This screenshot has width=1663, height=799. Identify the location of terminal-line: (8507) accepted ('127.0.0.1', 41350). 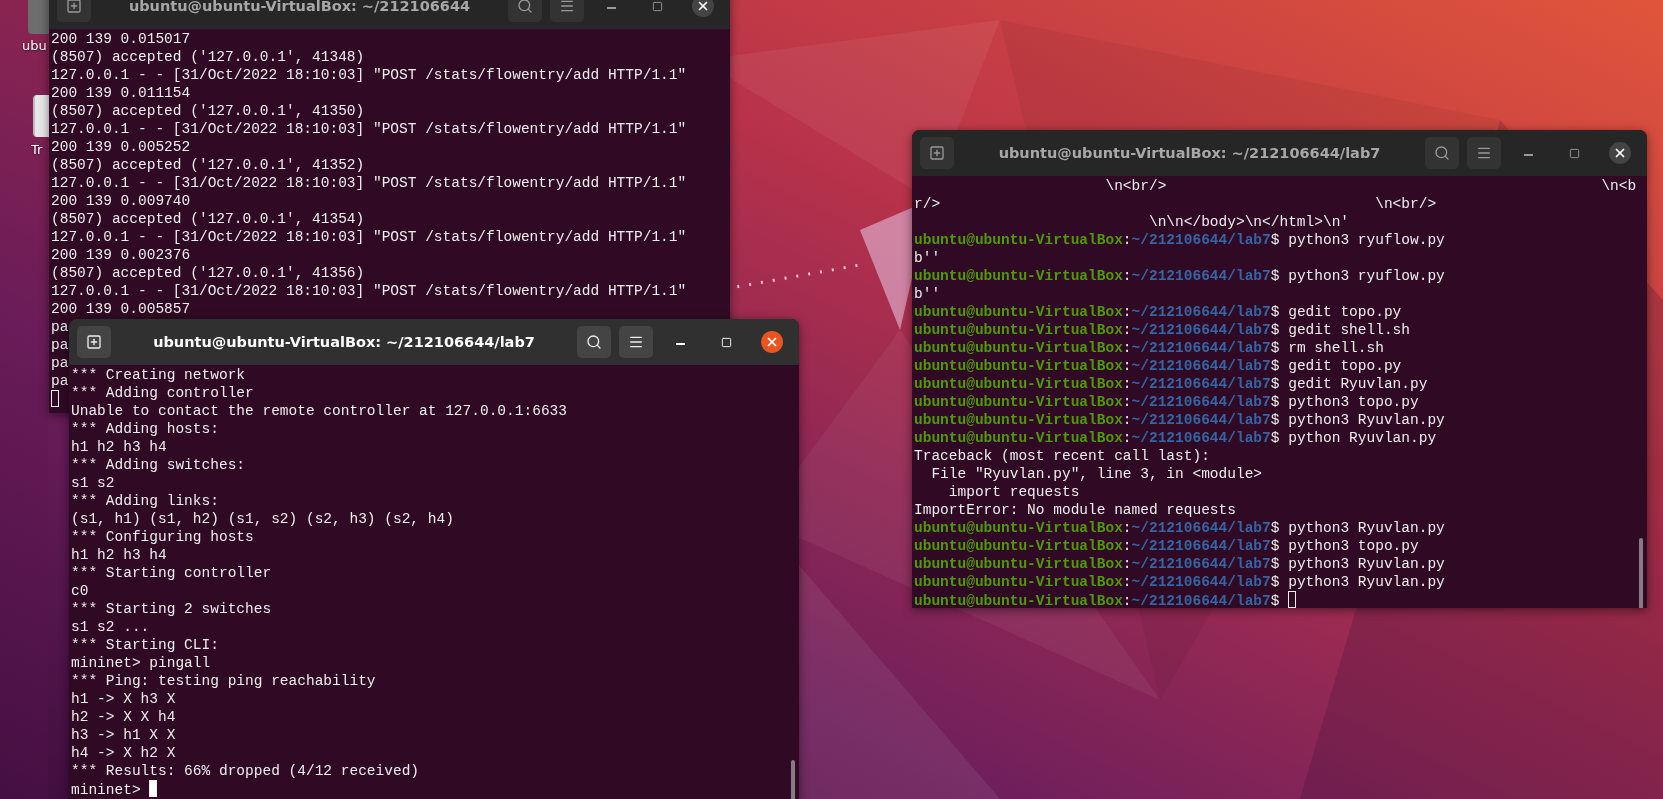
(208, 111).